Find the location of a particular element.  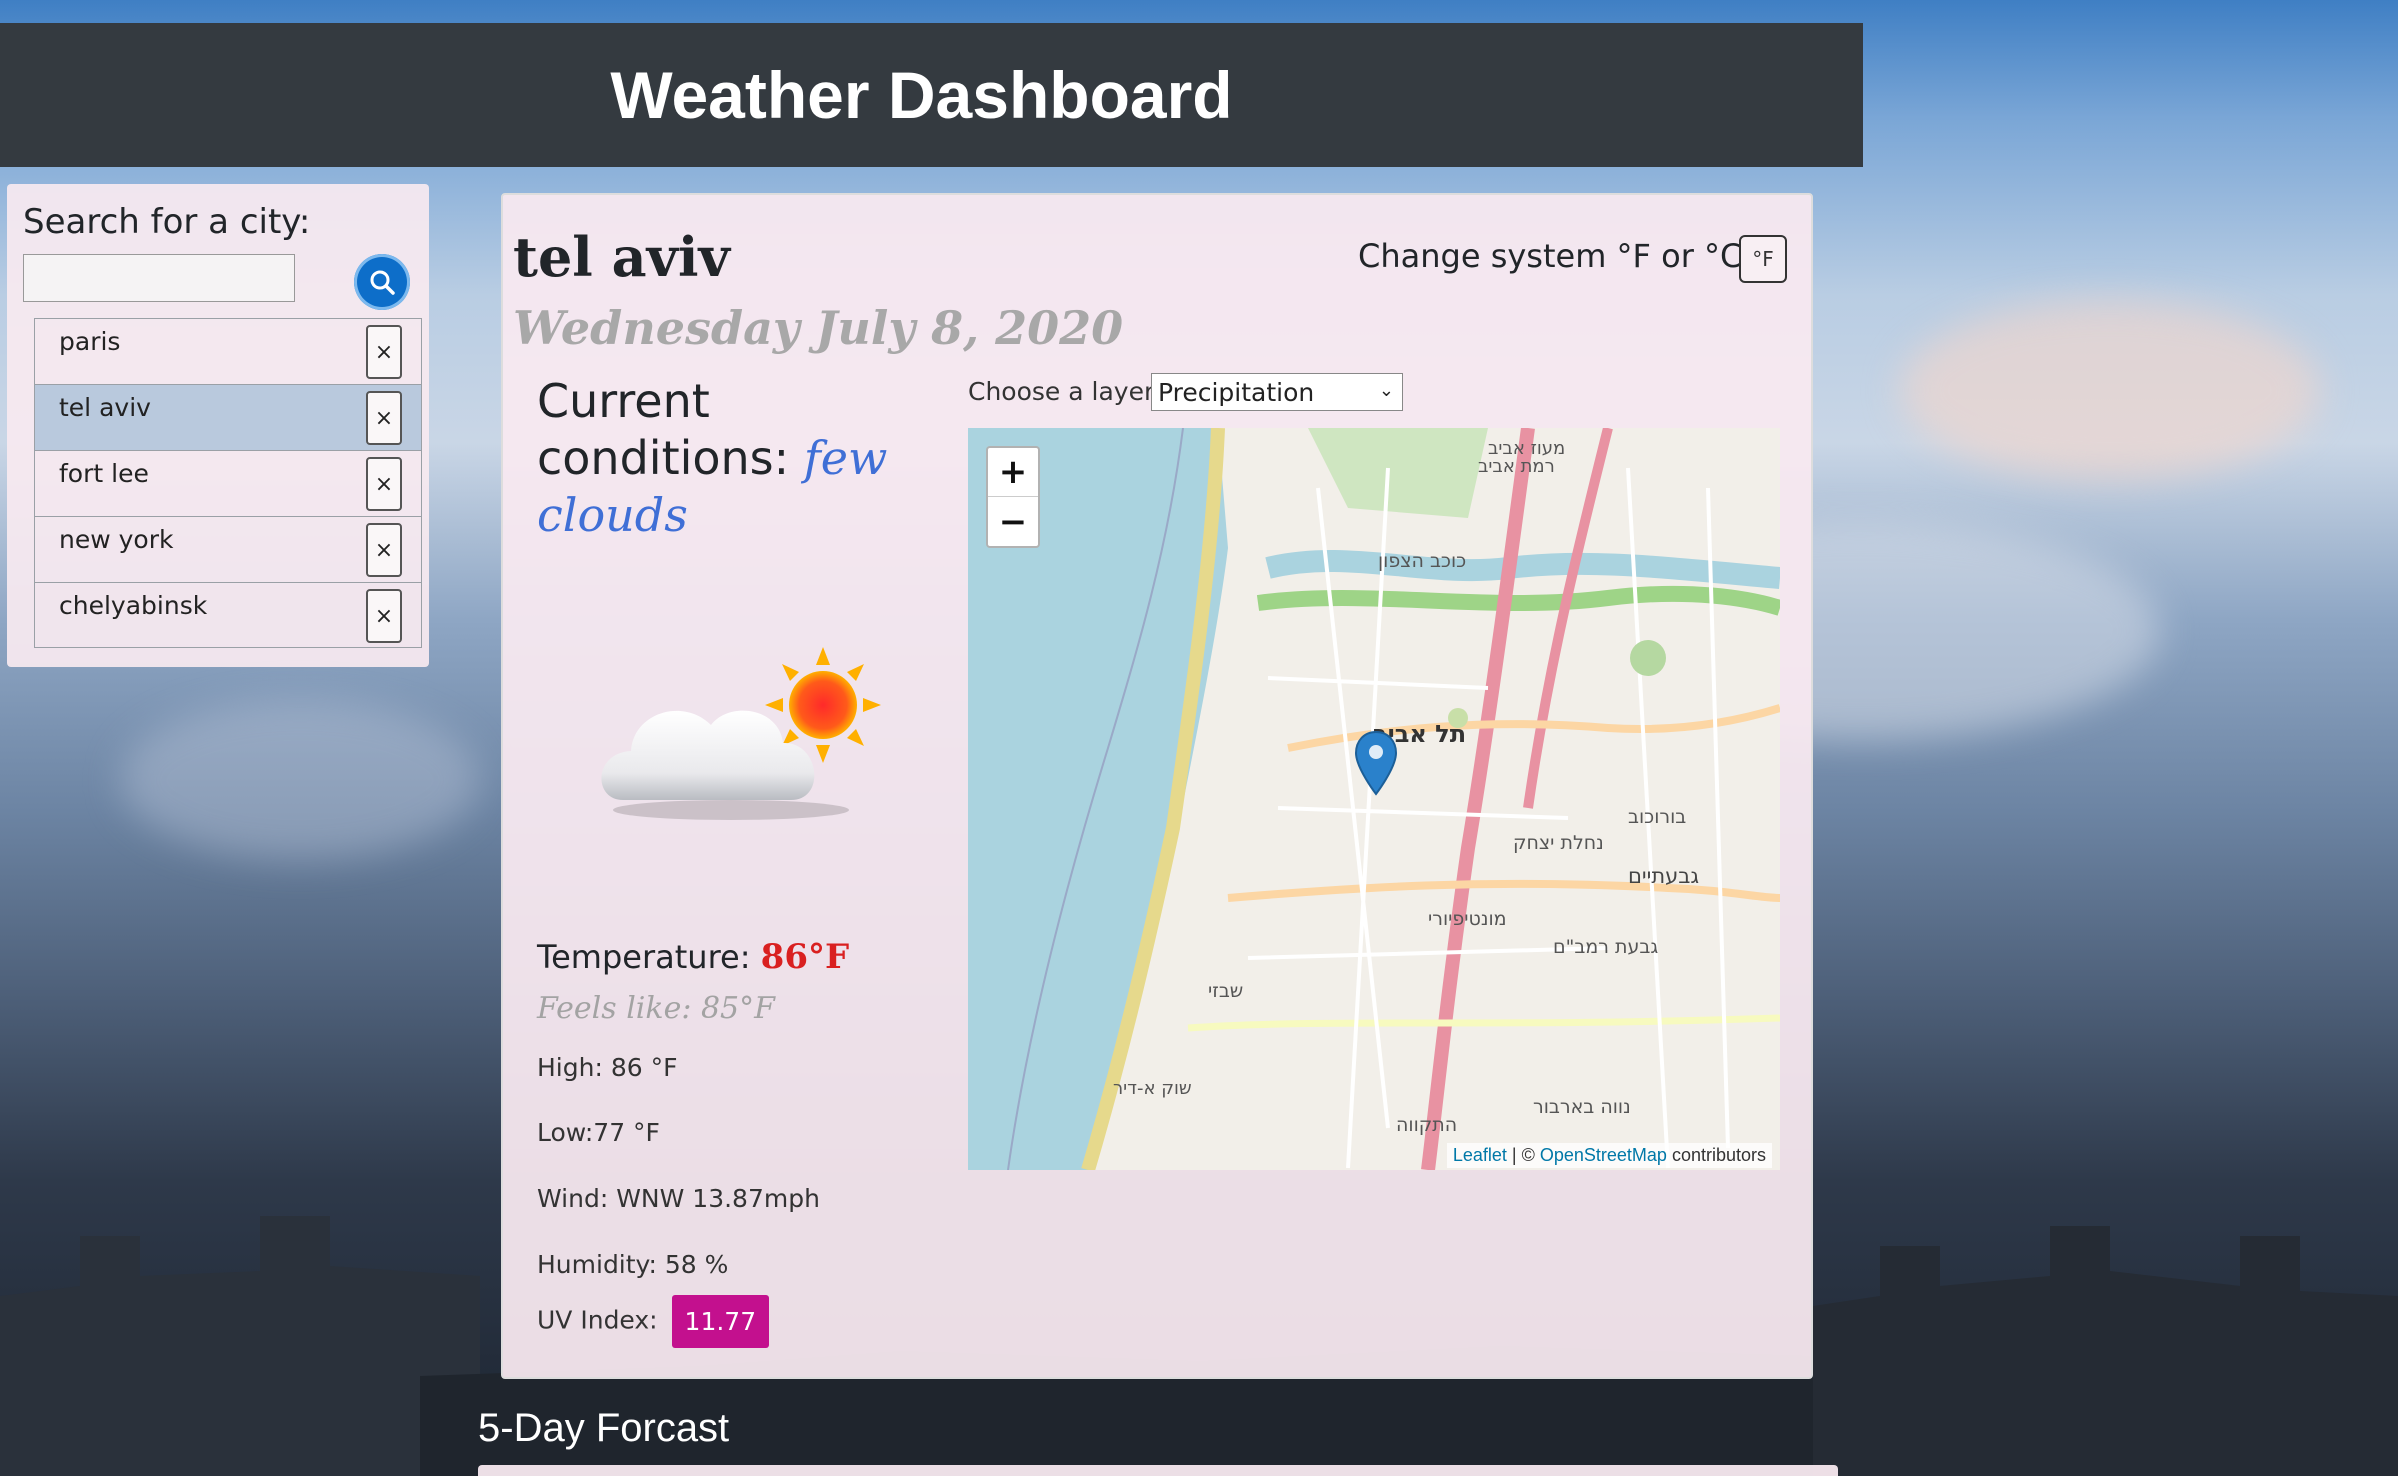

map-label: שבזי is located at coordinates (1226, 991).